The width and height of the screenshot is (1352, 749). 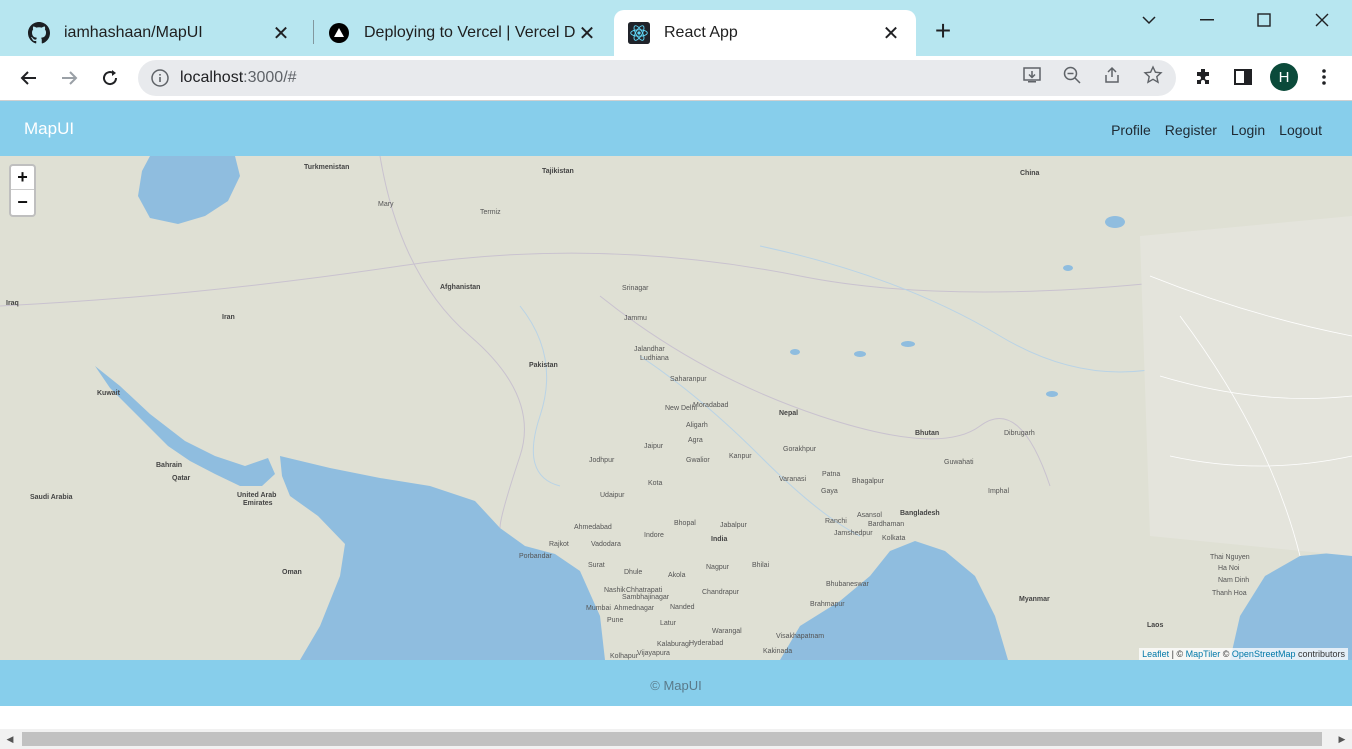 What do you see at coordinates (695, 440) in the screenshot?
I see `map-label: Agra` at bounding box center [695, 440].